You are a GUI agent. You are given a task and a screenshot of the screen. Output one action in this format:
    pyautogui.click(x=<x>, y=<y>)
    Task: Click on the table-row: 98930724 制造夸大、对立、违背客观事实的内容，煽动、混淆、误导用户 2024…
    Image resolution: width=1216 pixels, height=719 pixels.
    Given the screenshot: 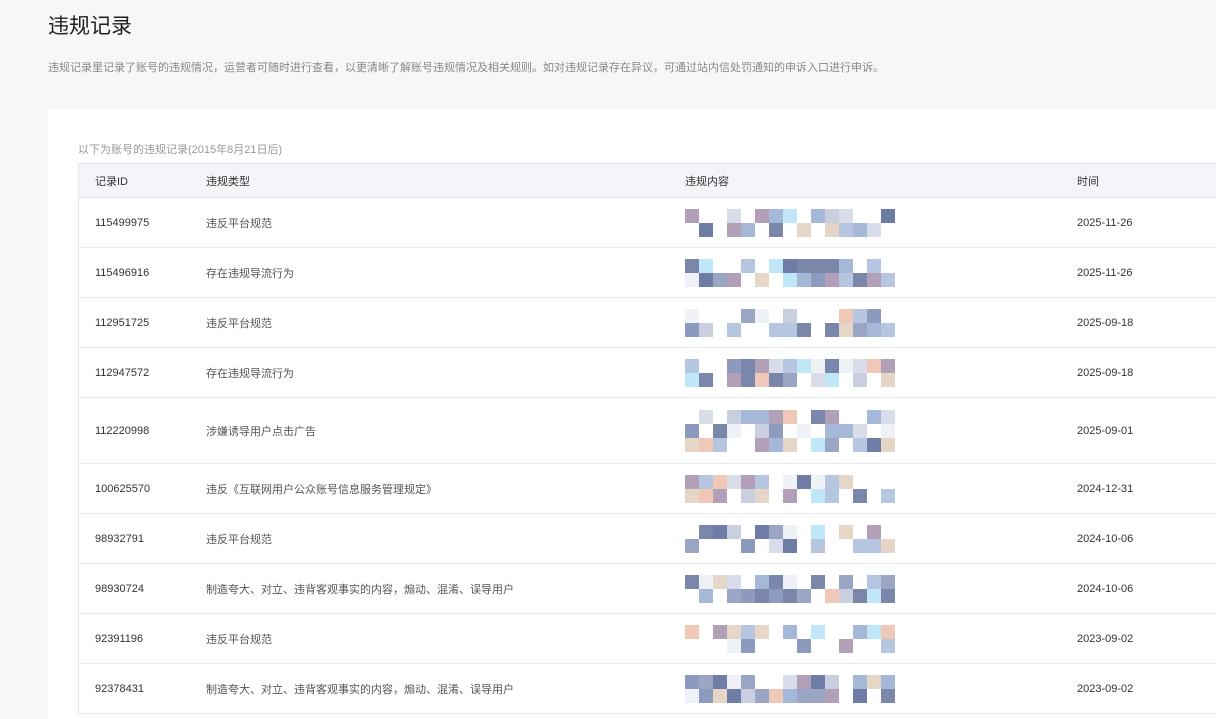 What is the action you would take?
    pyautogui.click(x=647, y=588)
    